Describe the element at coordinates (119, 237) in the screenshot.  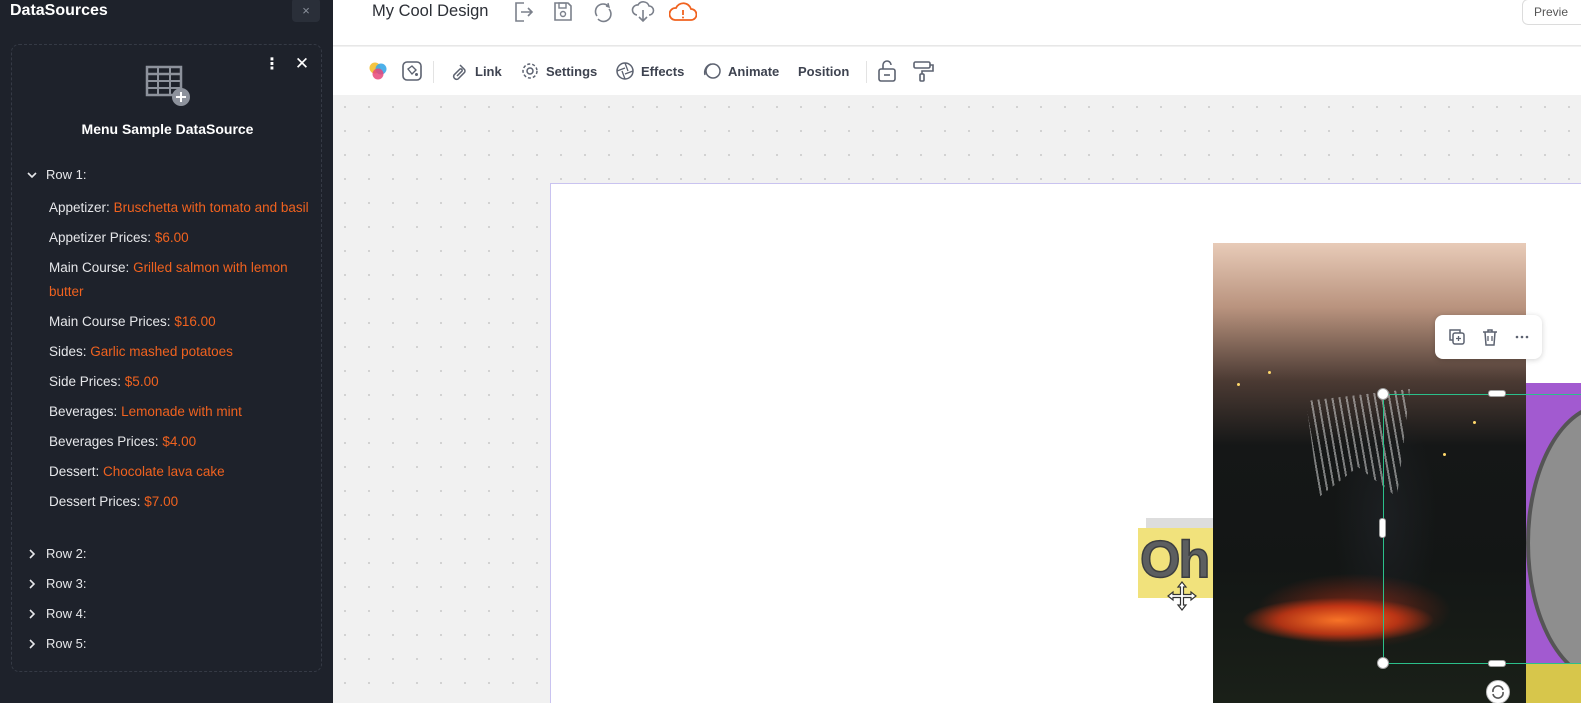
I see `field-appetizer-prices: Appetizer Prices: $6.00` at that location.